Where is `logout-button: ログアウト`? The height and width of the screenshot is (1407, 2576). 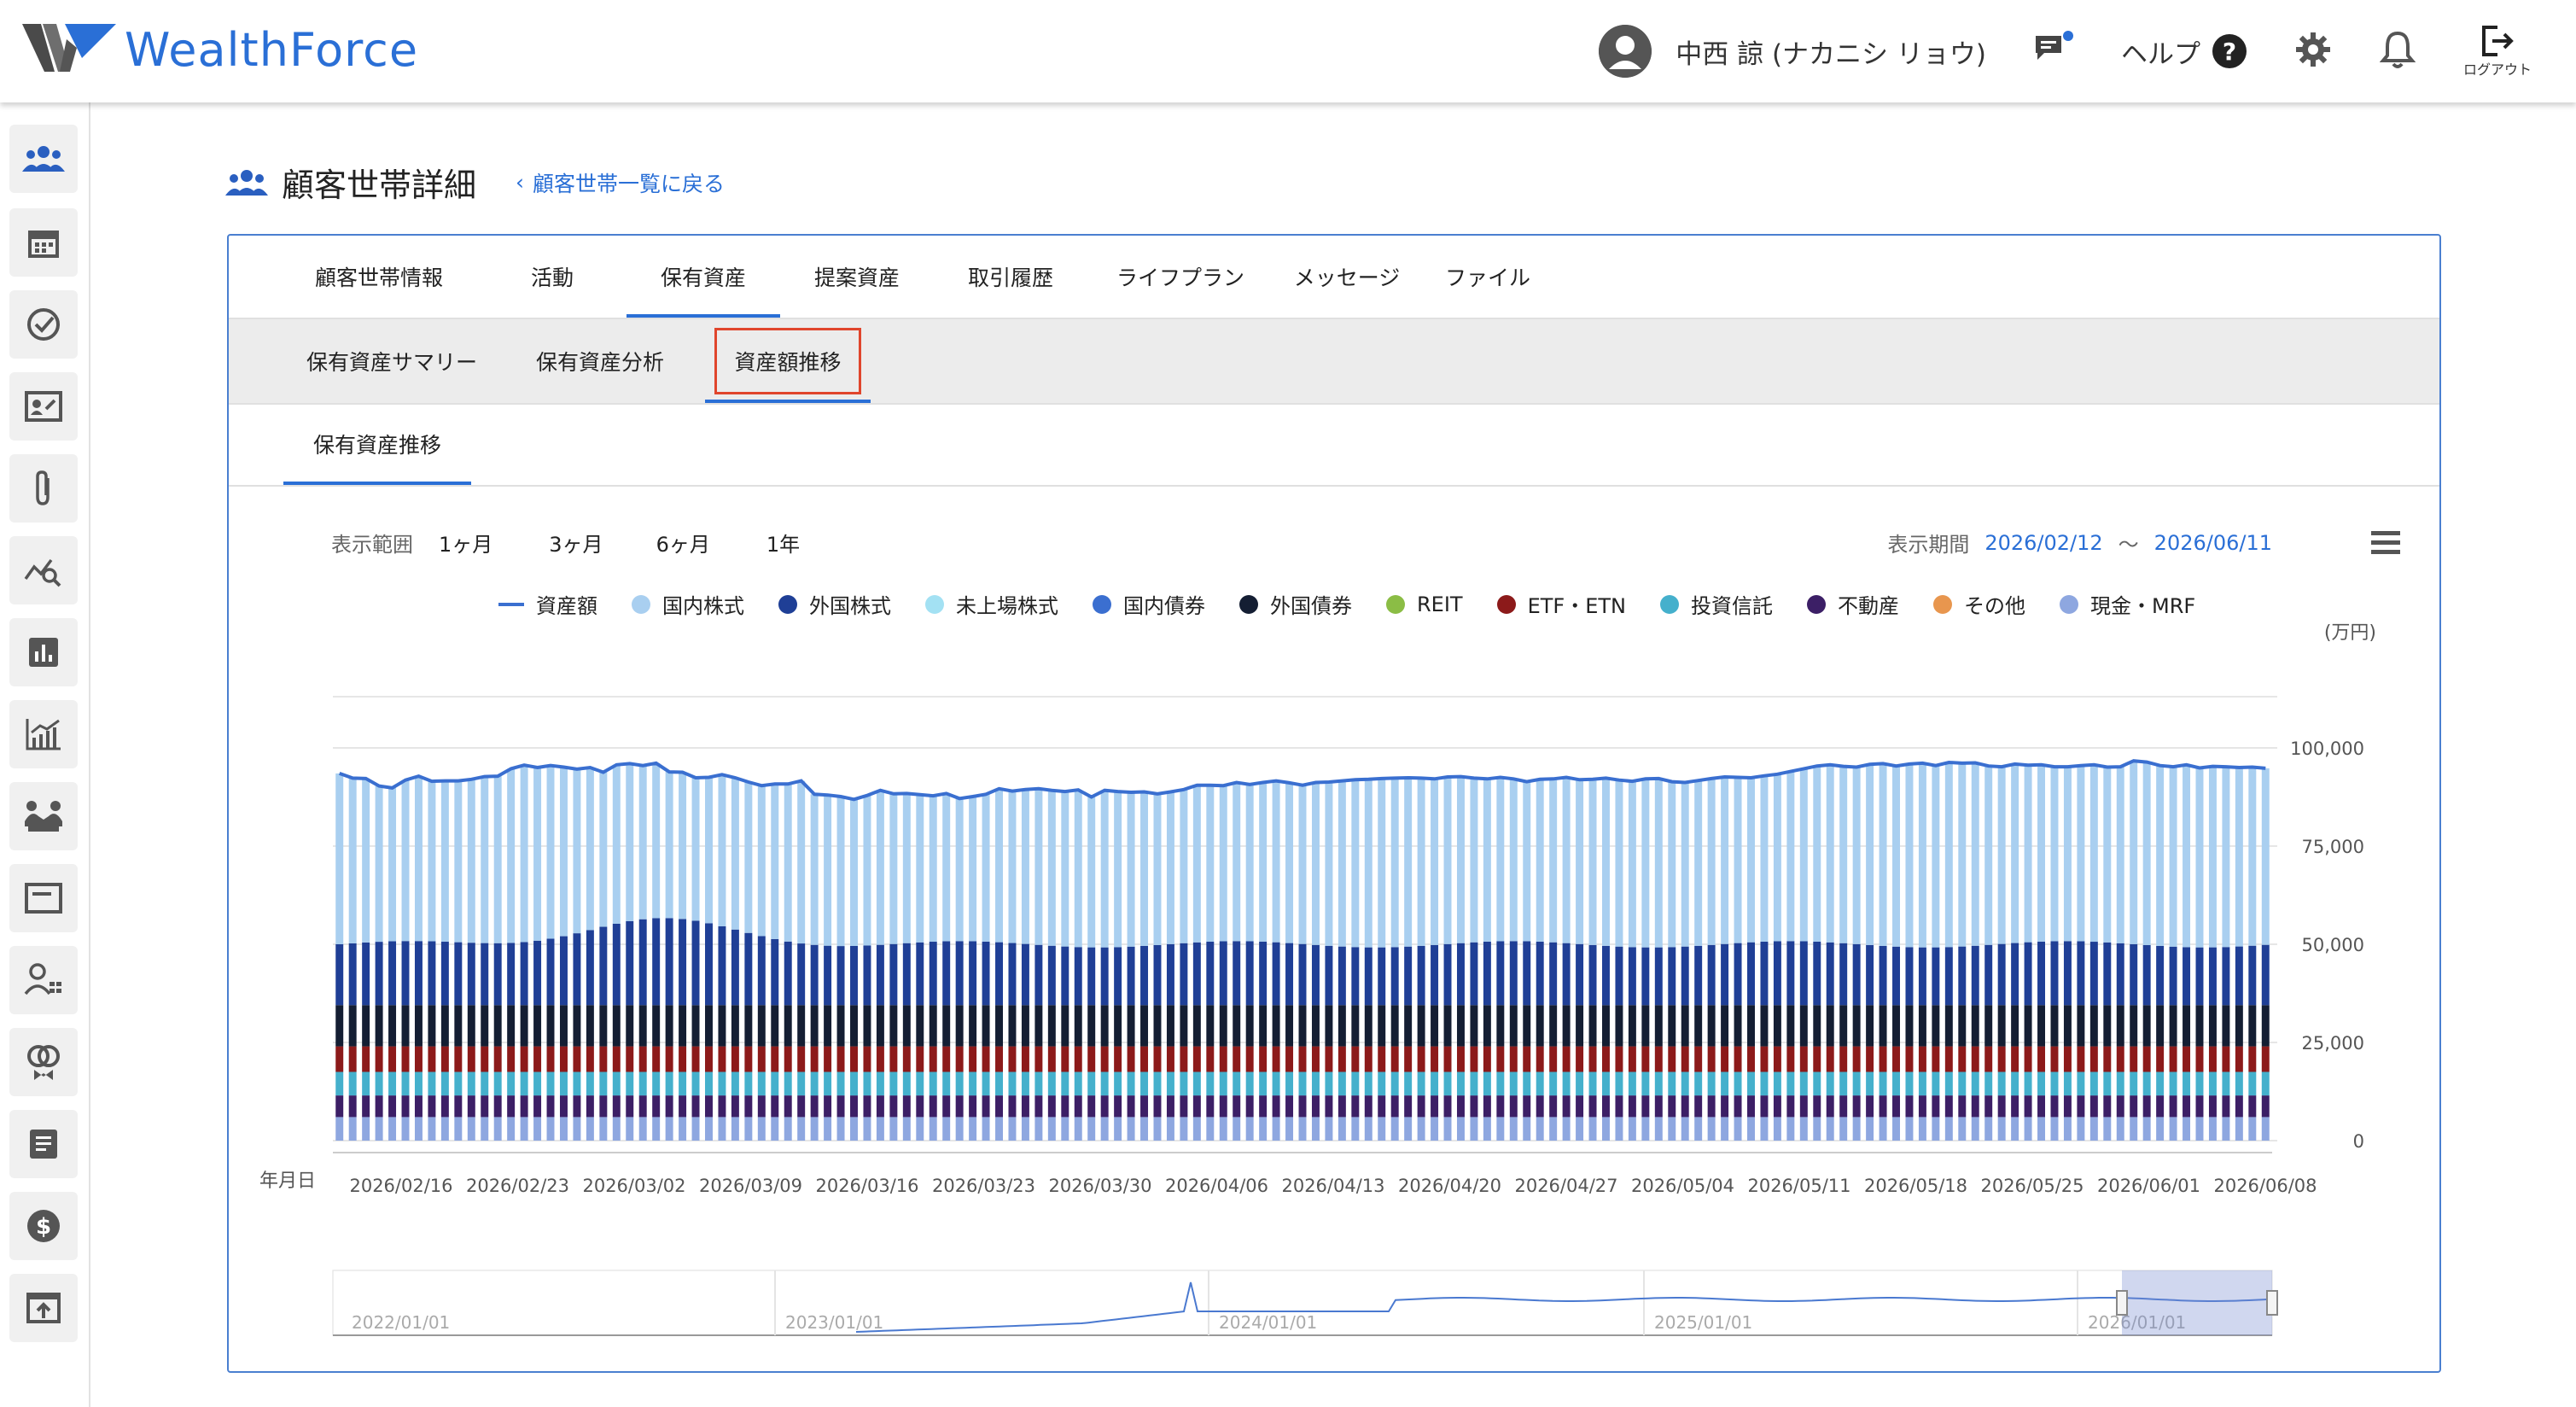 logout-button: ログアウト is located at coordinates (2497, 51).